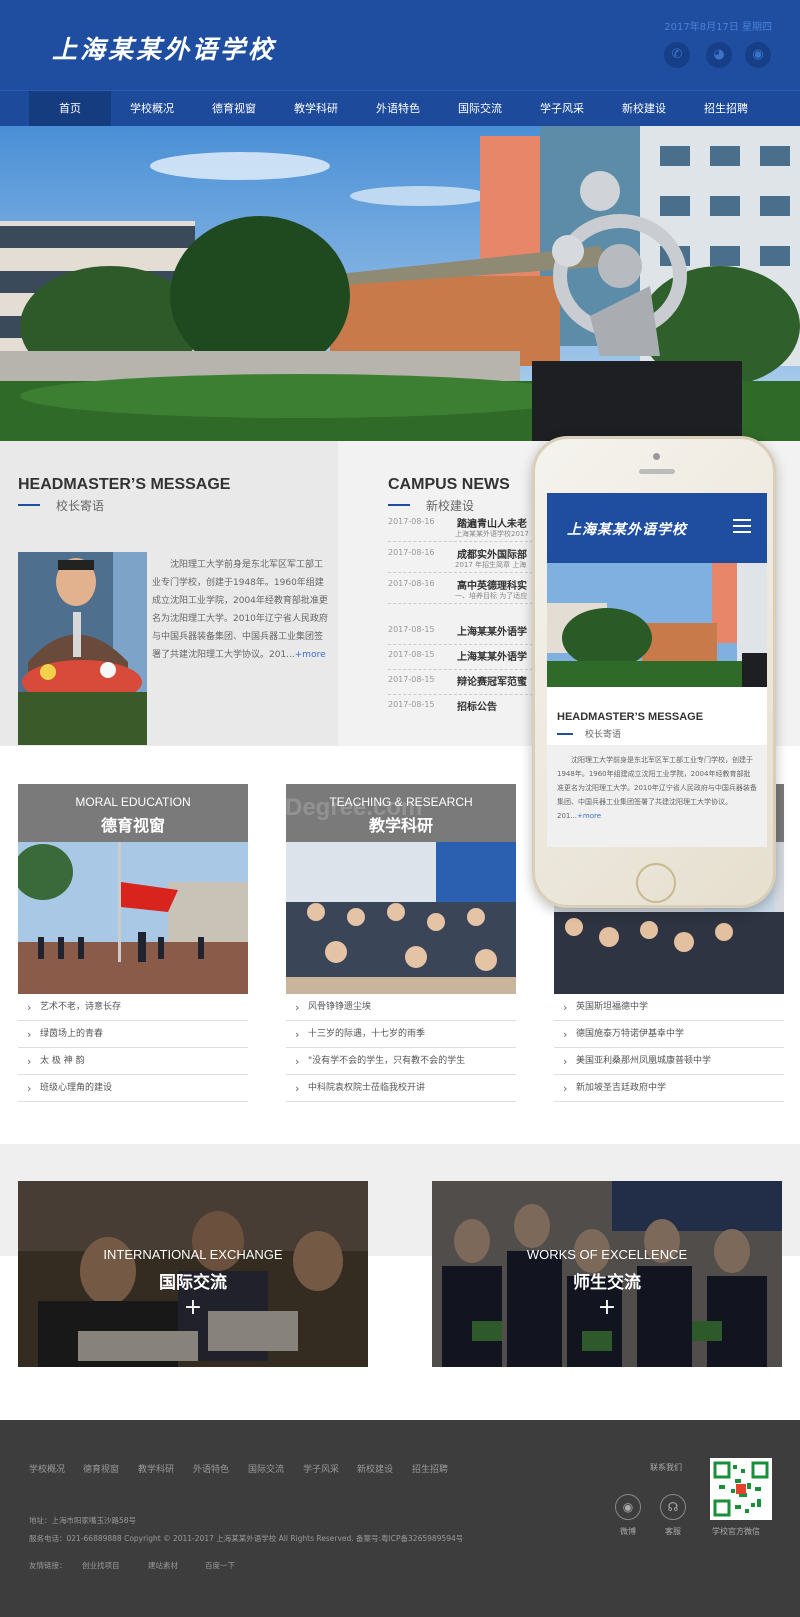  I want to click on card-list-item: 艺术不老，诗意长存, so click(133, 1007).